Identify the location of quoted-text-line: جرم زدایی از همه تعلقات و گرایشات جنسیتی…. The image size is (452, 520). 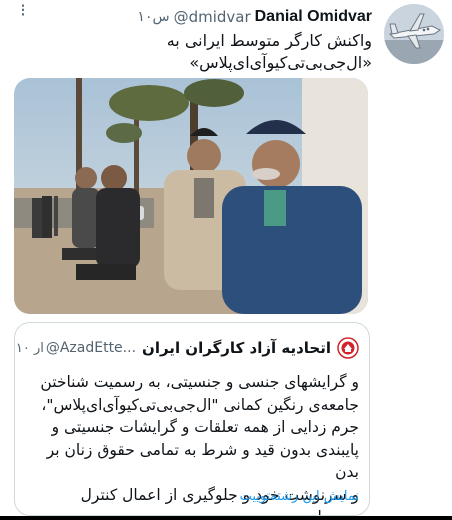
(205, 427).